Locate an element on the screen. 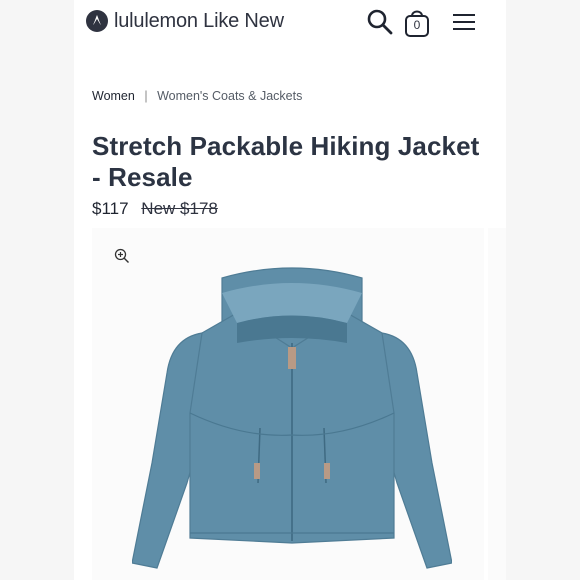  breadcrumb: Women | Women's Coats & Jackets is located at coordinates (197, 96).